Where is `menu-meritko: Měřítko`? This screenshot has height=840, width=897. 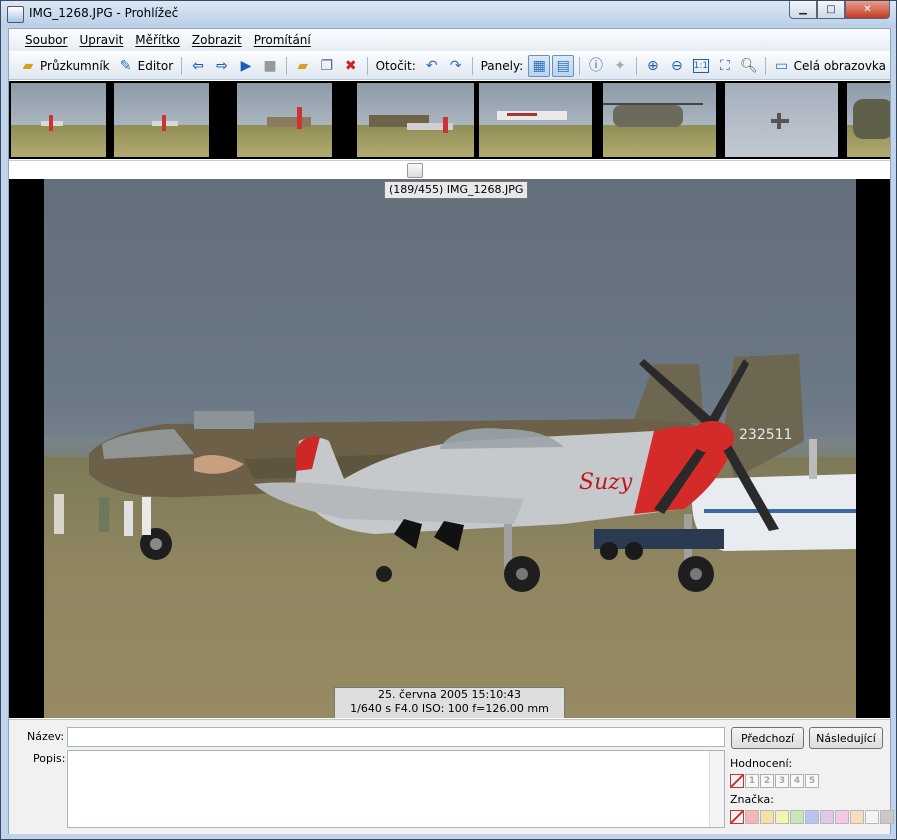 menu-meritko: Měřítko is located at coordinates (157, 40).